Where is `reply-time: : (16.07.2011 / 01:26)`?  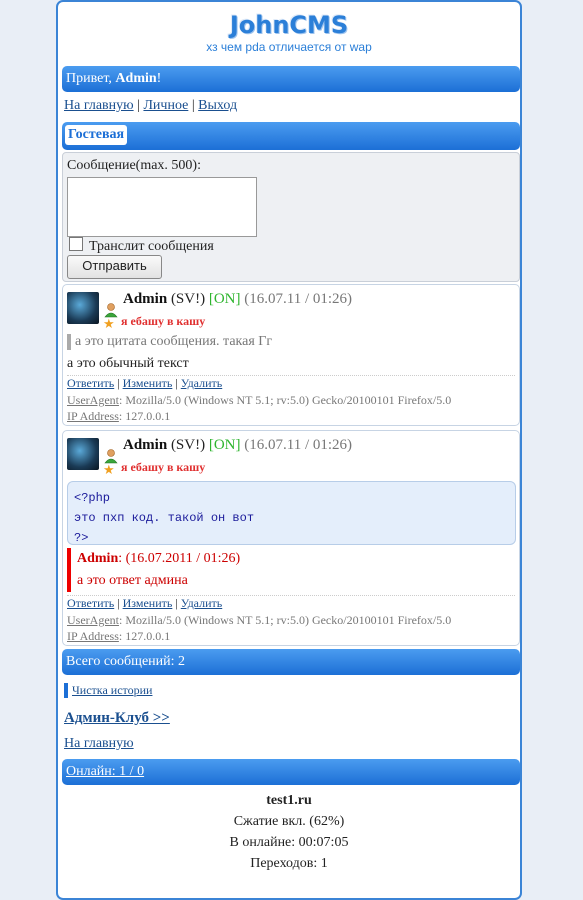 reply-time: : (16.07.2011 / 01:26) is located at coordinates (179, 558).